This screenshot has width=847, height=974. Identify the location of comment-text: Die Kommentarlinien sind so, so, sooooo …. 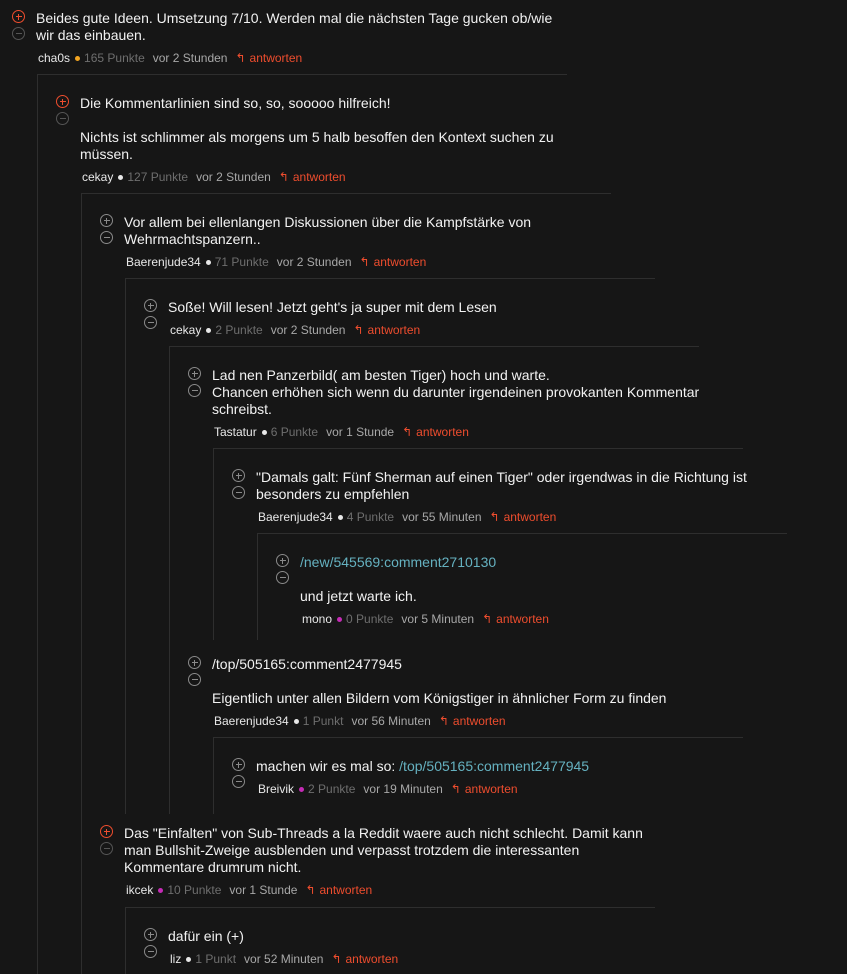
(317, 128).